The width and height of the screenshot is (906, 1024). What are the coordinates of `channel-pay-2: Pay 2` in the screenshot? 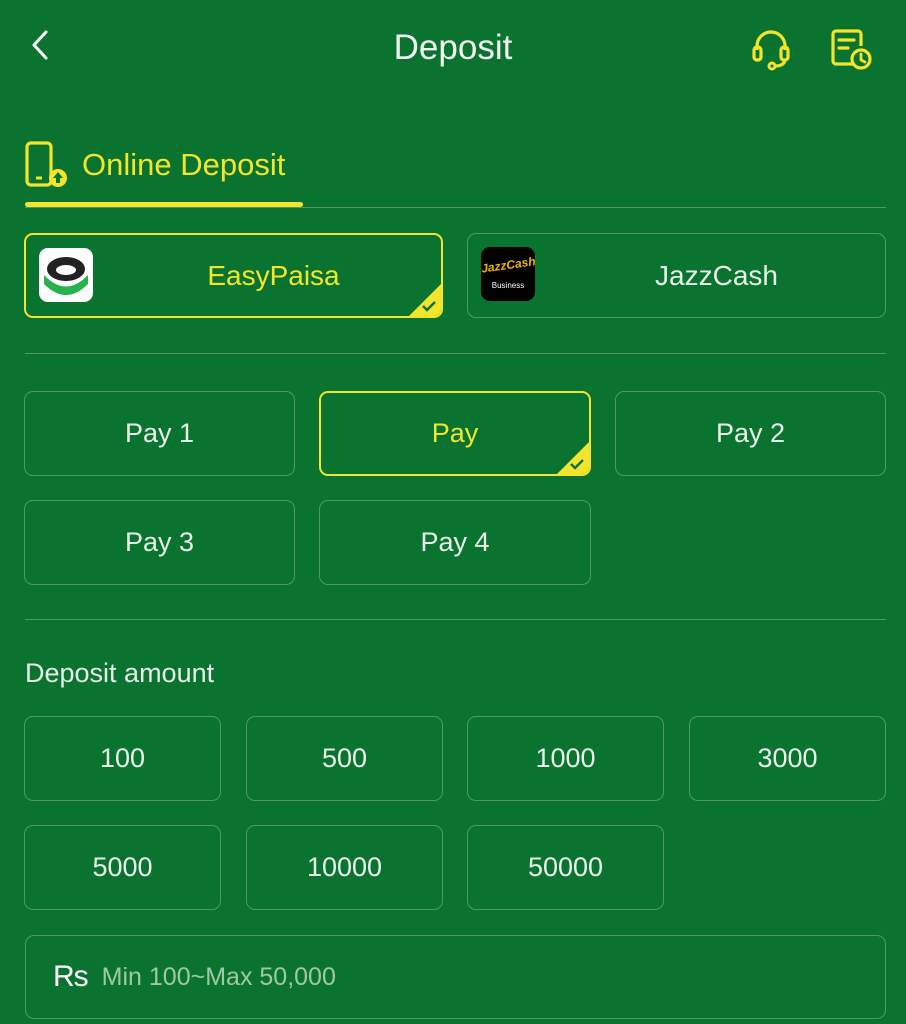 It's located at (750, 433).